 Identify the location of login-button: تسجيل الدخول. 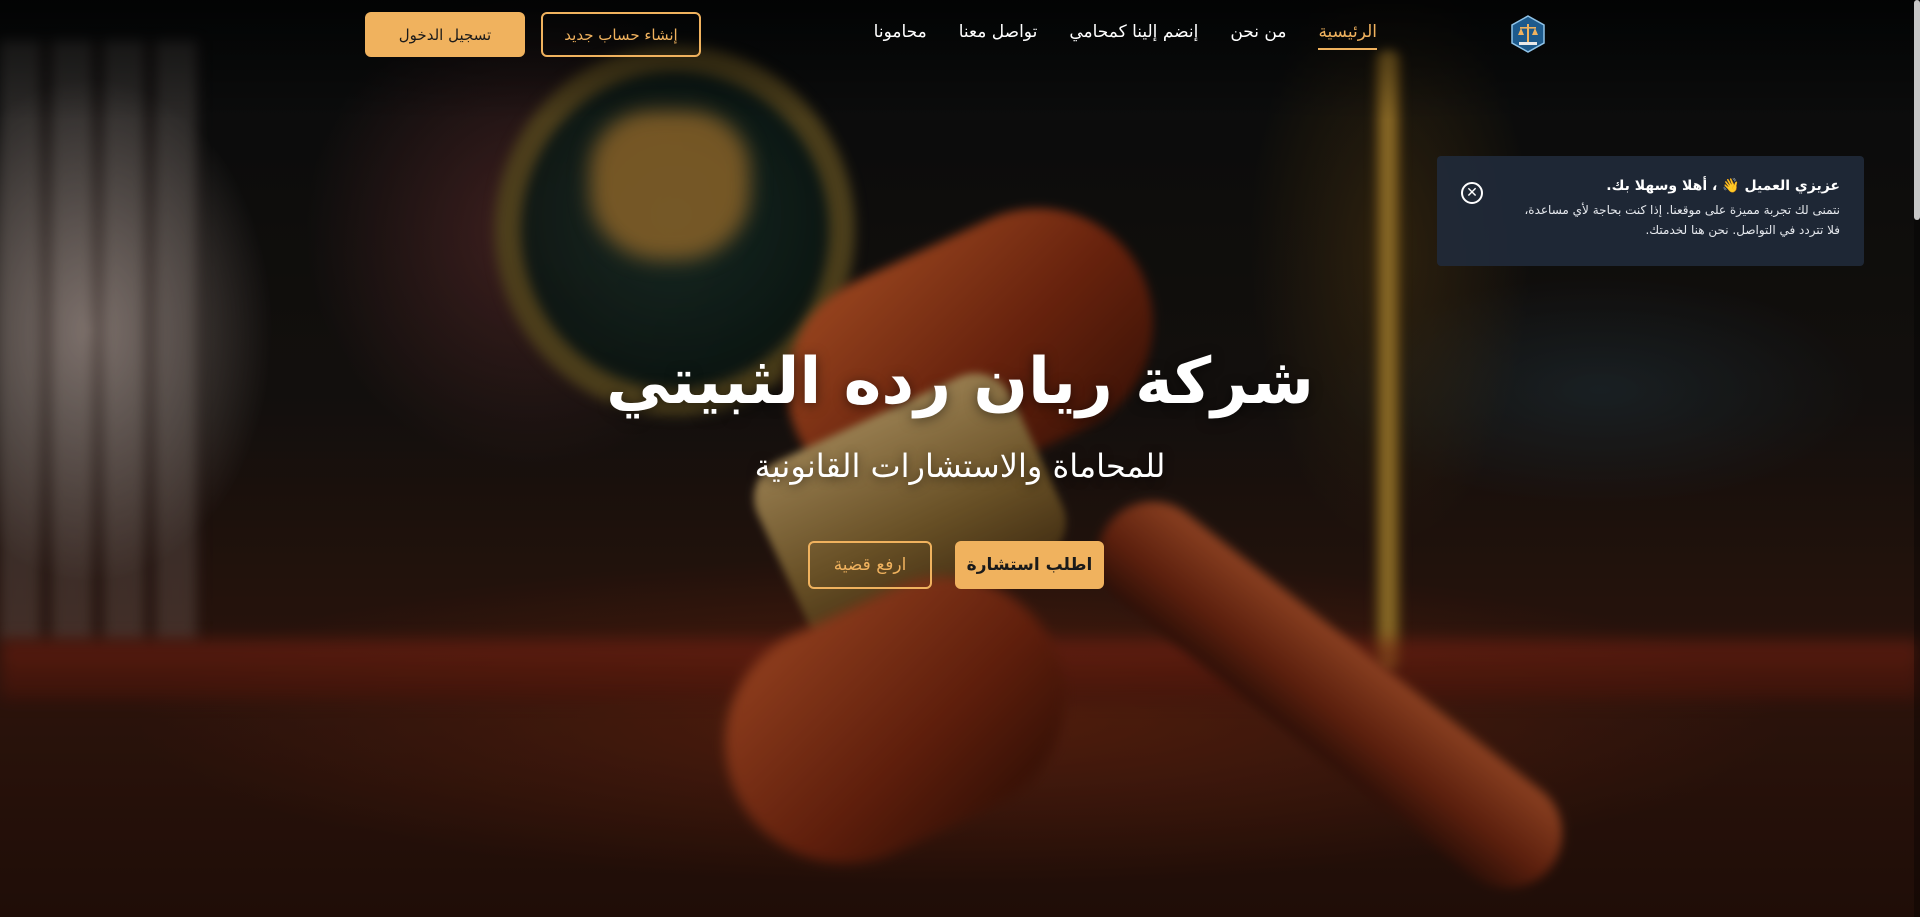
(445, 34).